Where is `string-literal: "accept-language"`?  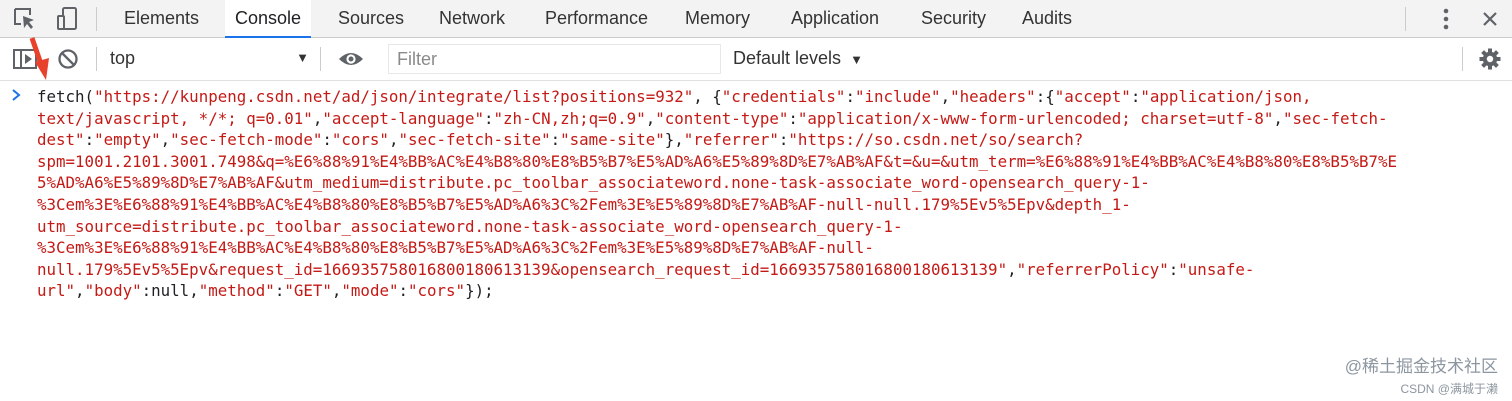
string-literal: "accept-language" is located at coordinates (403, 118).